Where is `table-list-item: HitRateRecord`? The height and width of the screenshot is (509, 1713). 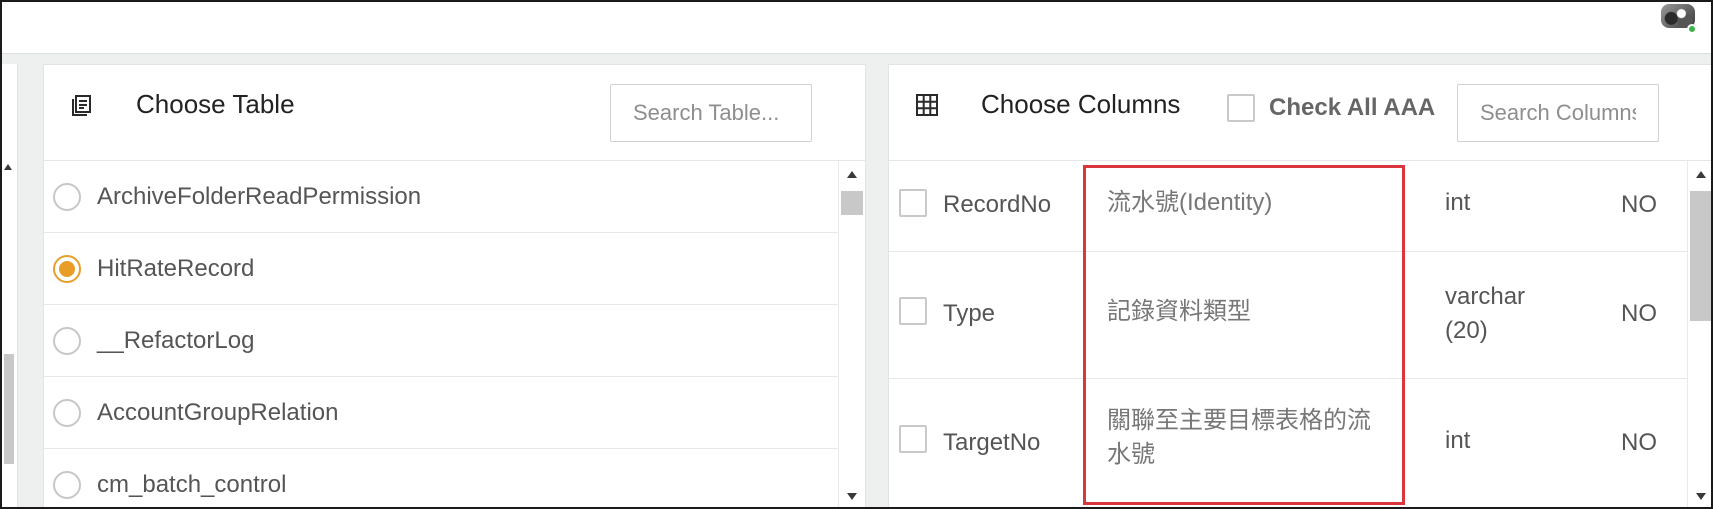
table-list-item: HitRateRecord is located at coordinates (441, 269).